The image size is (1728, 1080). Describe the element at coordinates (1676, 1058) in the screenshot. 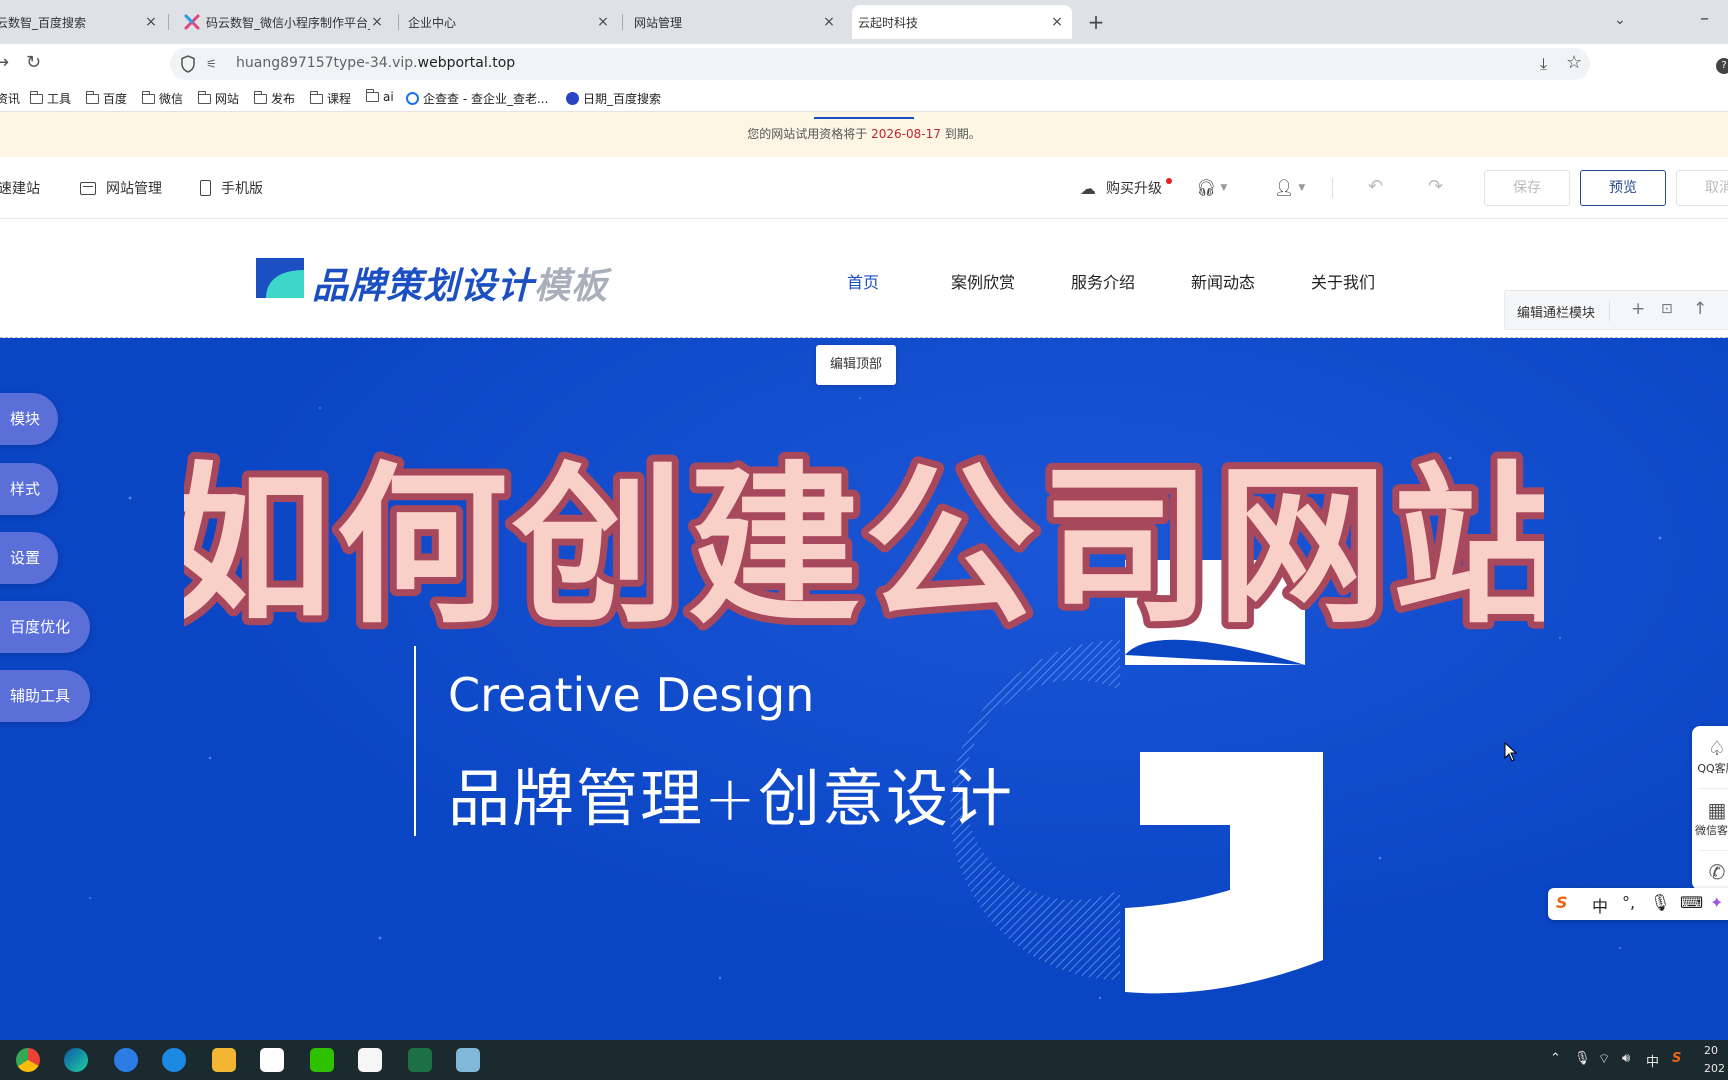

I see `tray-sogou-icon: S` at that location.